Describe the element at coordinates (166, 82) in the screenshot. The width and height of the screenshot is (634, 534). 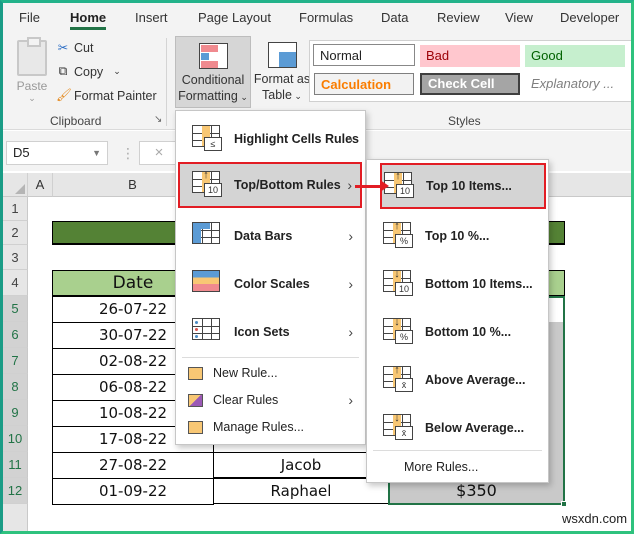
I see `group-separator` at that location.